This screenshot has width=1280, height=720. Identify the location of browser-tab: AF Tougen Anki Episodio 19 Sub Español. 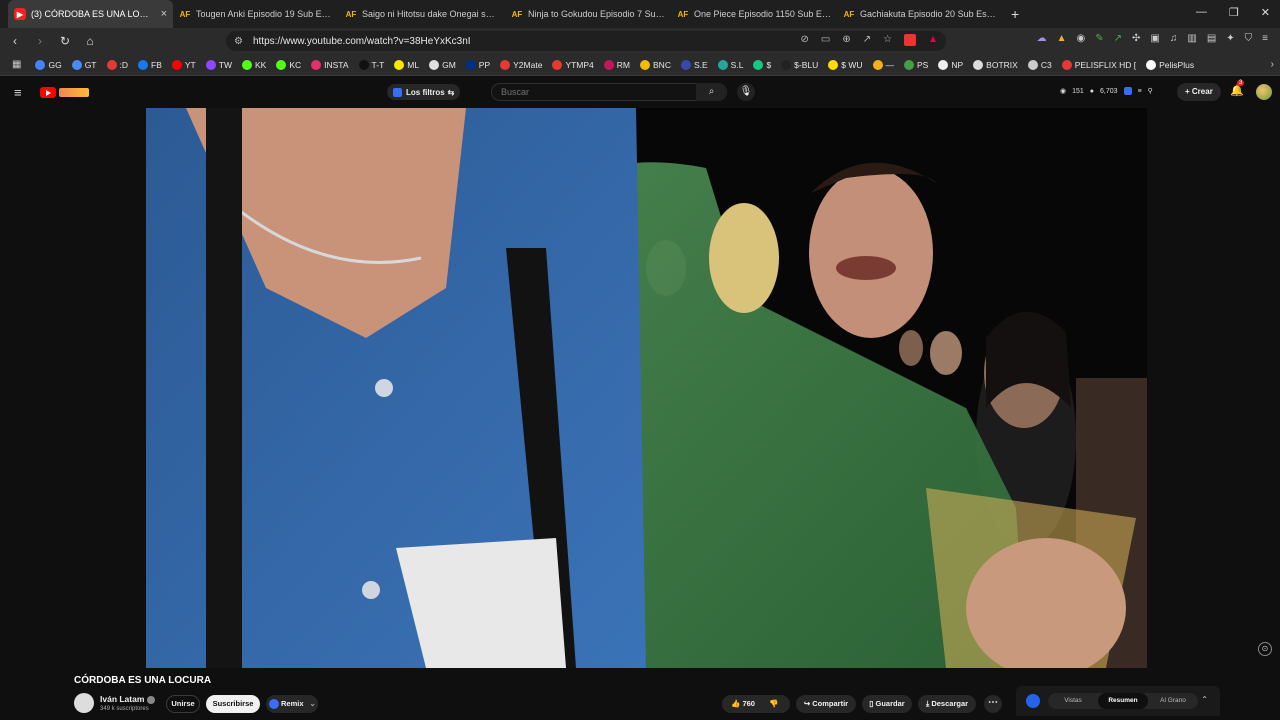
(256, 14).